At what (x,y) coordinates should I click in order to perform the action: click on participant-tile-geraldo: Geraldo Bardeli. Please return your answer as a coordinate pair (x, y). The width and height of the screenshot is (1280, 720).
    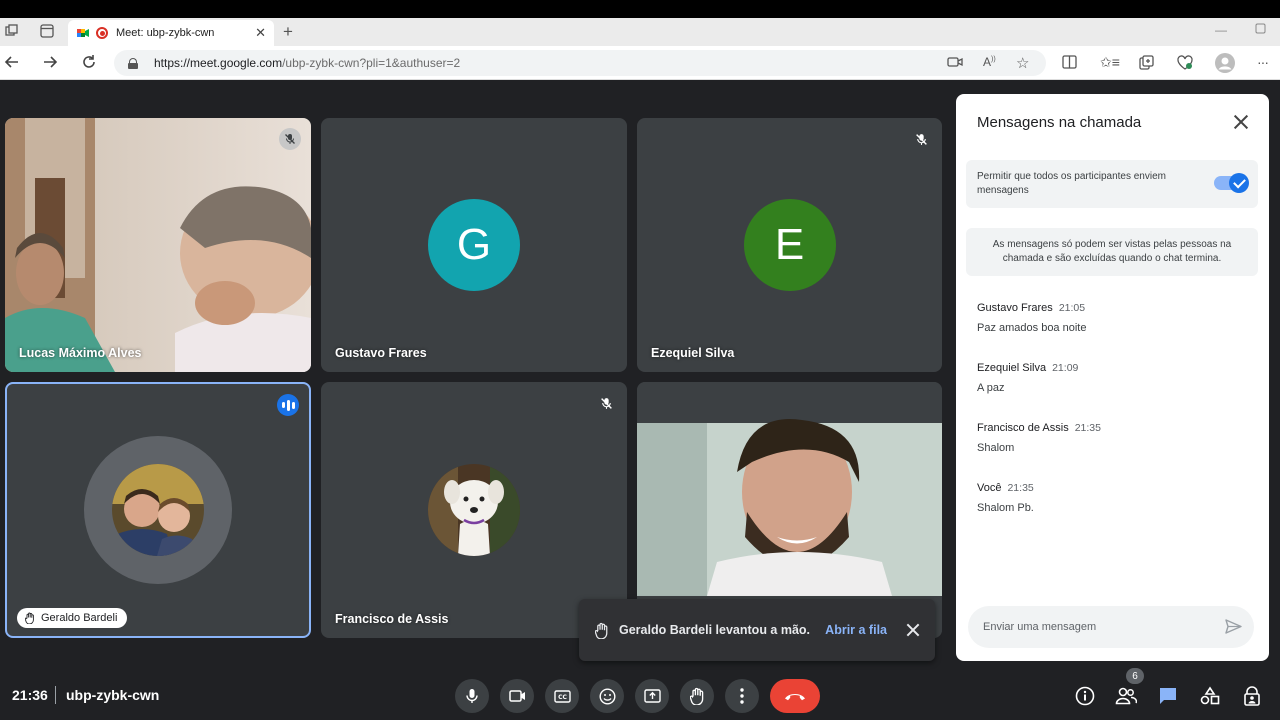
    Looking at the image, I should click on (158, 510).